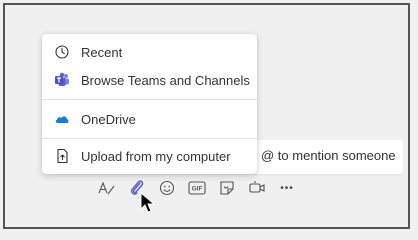 The image size is (418, 240). I want to click on gif-icon: GIF, so click(197, 188).